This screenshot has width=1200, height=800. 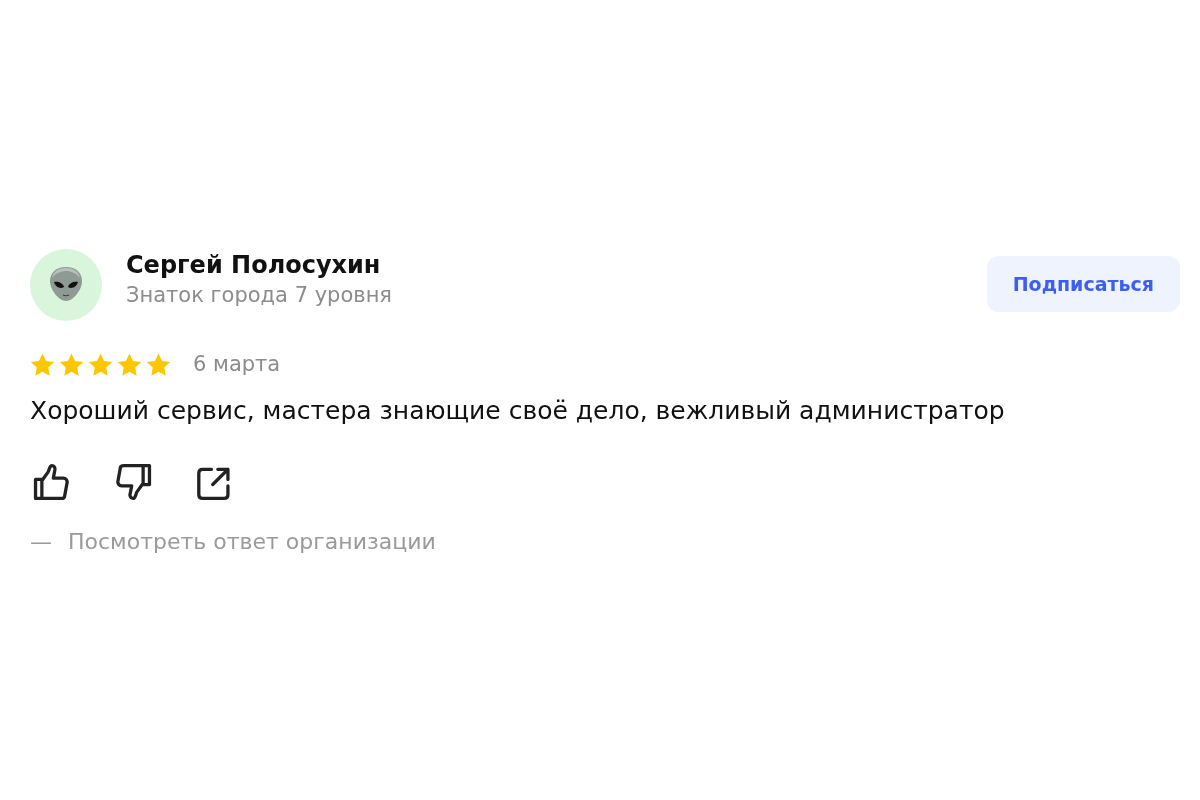 What do you see at coordinates (66, 285) in the screenshot?
I see `alien-avatar-icon` at bounding box center [66, 285].